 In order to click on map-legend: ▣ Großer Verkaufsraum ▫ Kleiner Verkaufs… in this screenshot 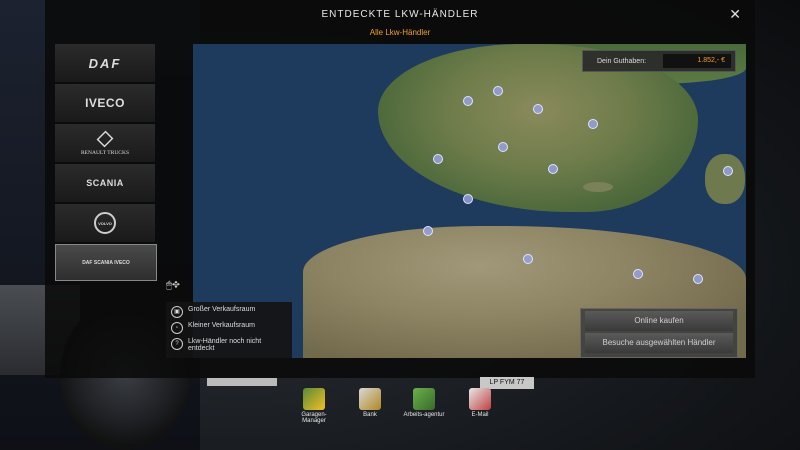, I will do `click(229, 330)`.